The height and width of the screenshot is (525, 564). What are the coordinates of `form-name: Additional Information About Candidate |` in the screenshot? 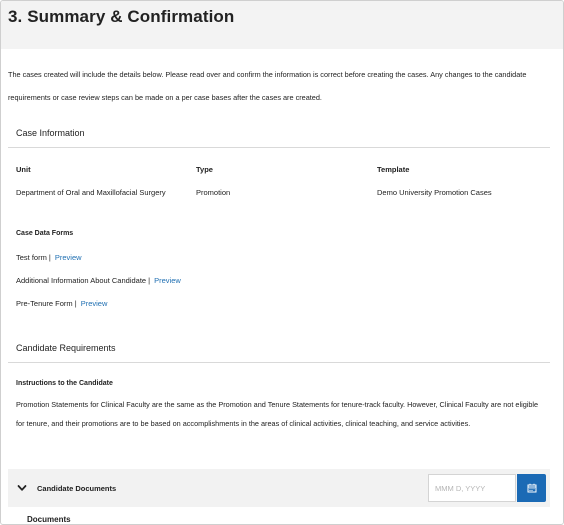 It's located at (83, 280).